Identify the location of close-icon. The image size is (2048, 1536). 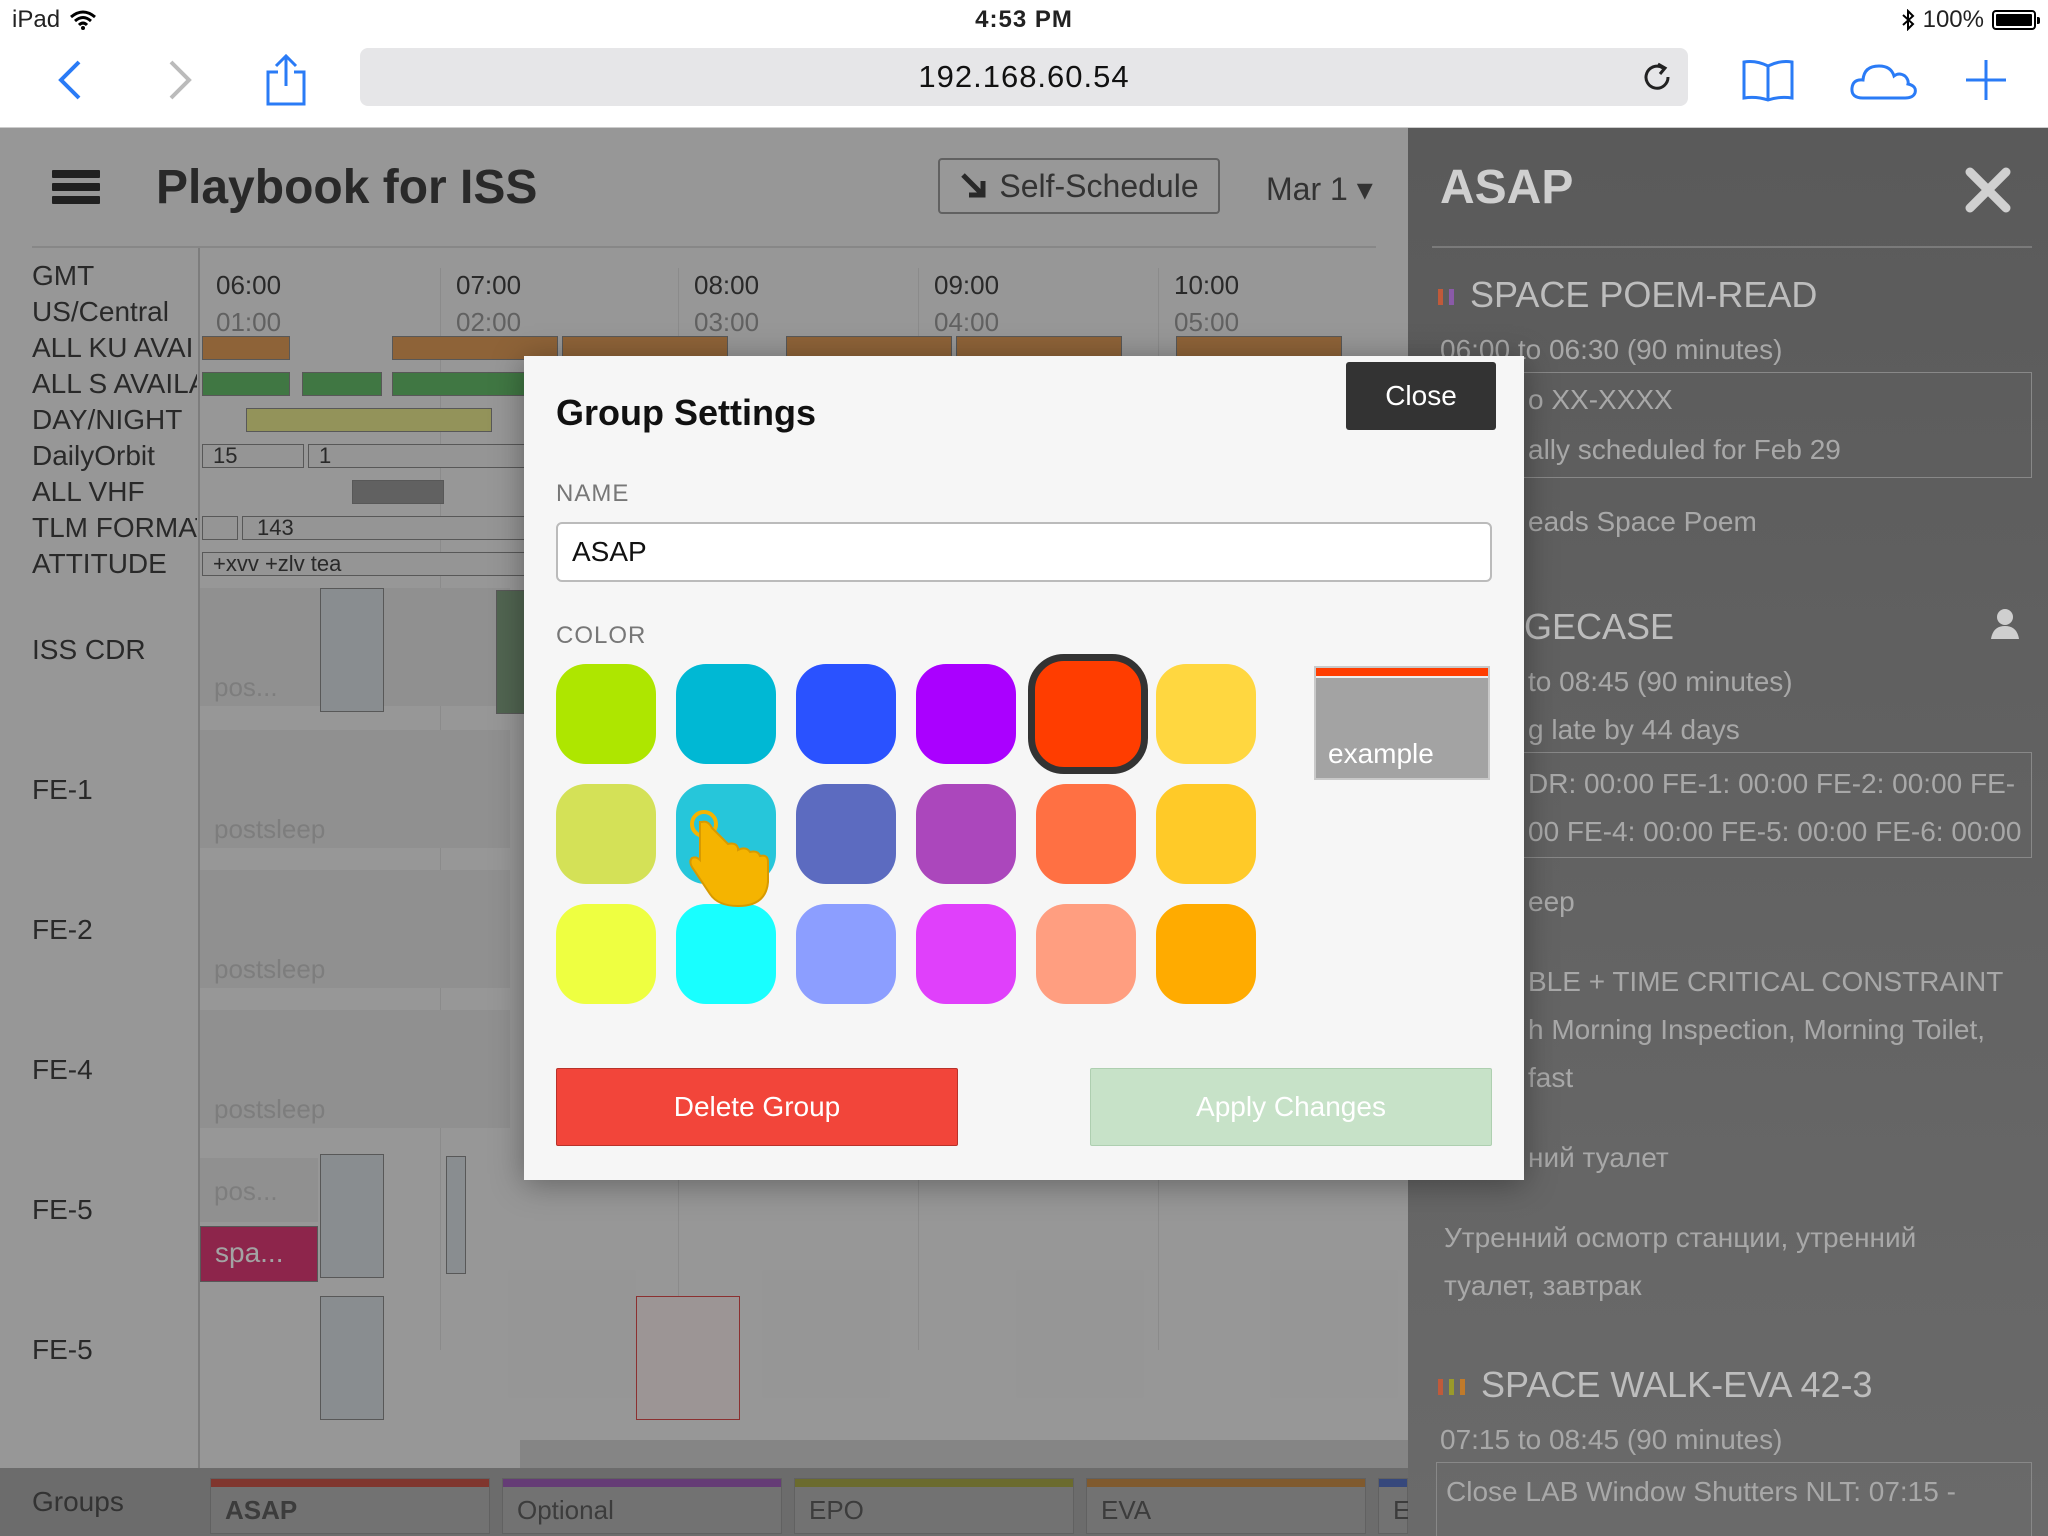
(1988, 190).